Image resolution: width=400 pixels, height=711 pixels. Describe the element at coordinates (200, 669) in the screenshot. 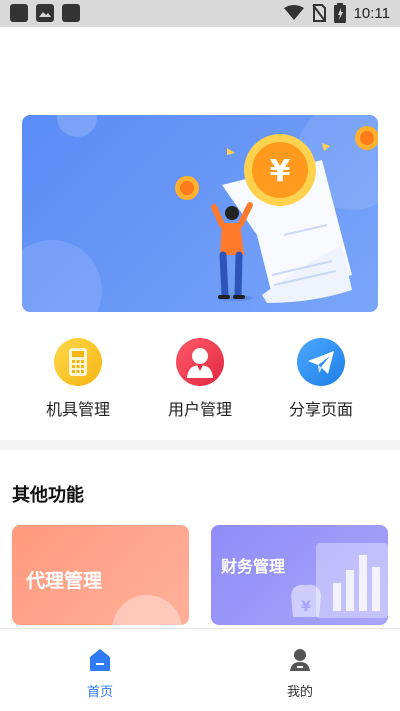

I see `bottom-tab-bar: 首页 我的` at that location.